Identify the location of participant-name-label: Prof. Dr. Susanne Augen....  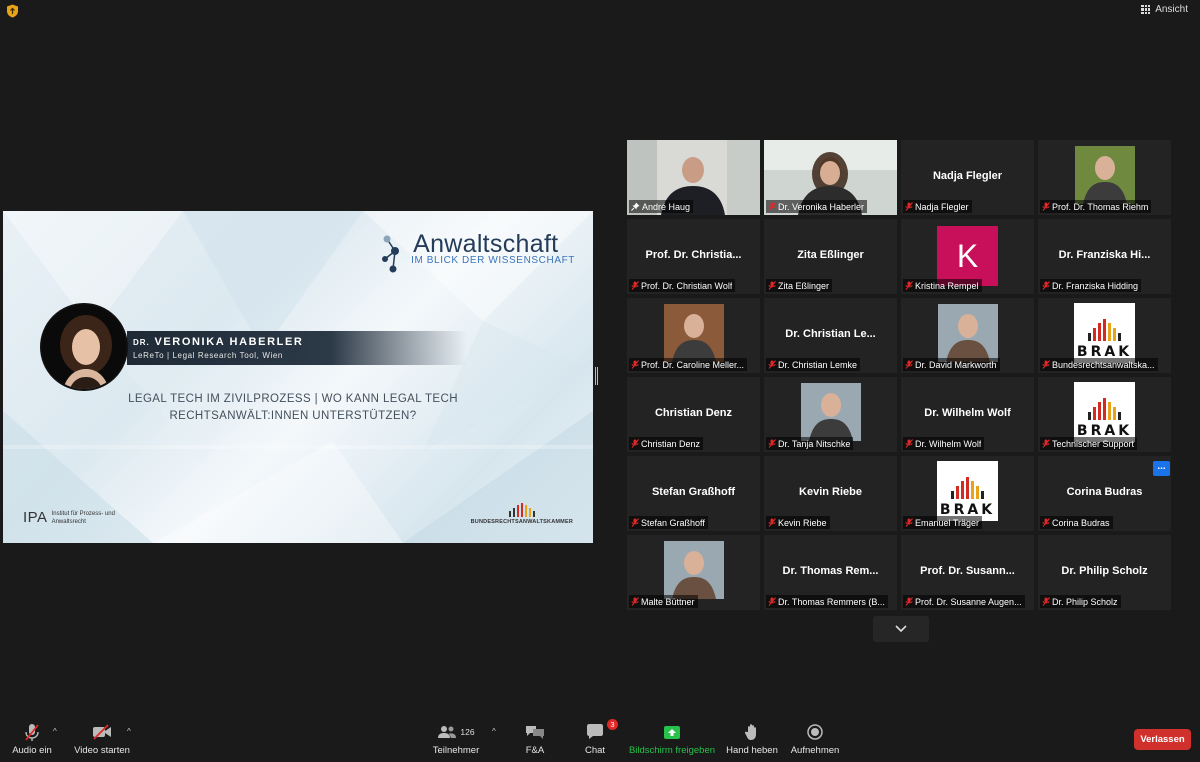
(964, 601).